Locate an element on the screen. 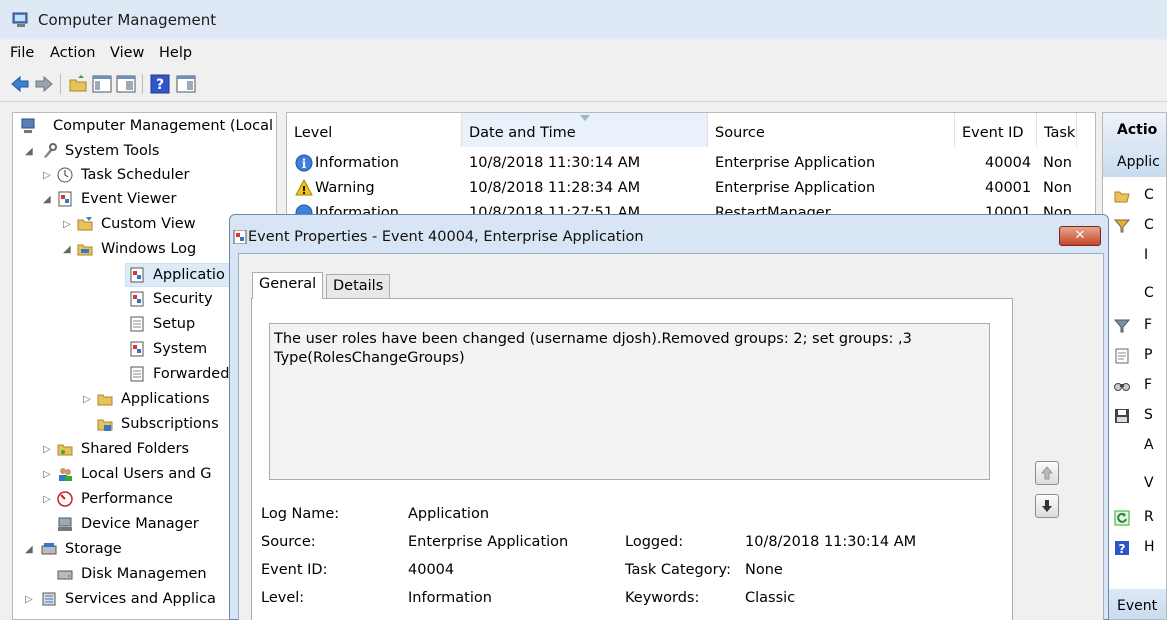  action-label: R is located at coordinates (1149, 517).